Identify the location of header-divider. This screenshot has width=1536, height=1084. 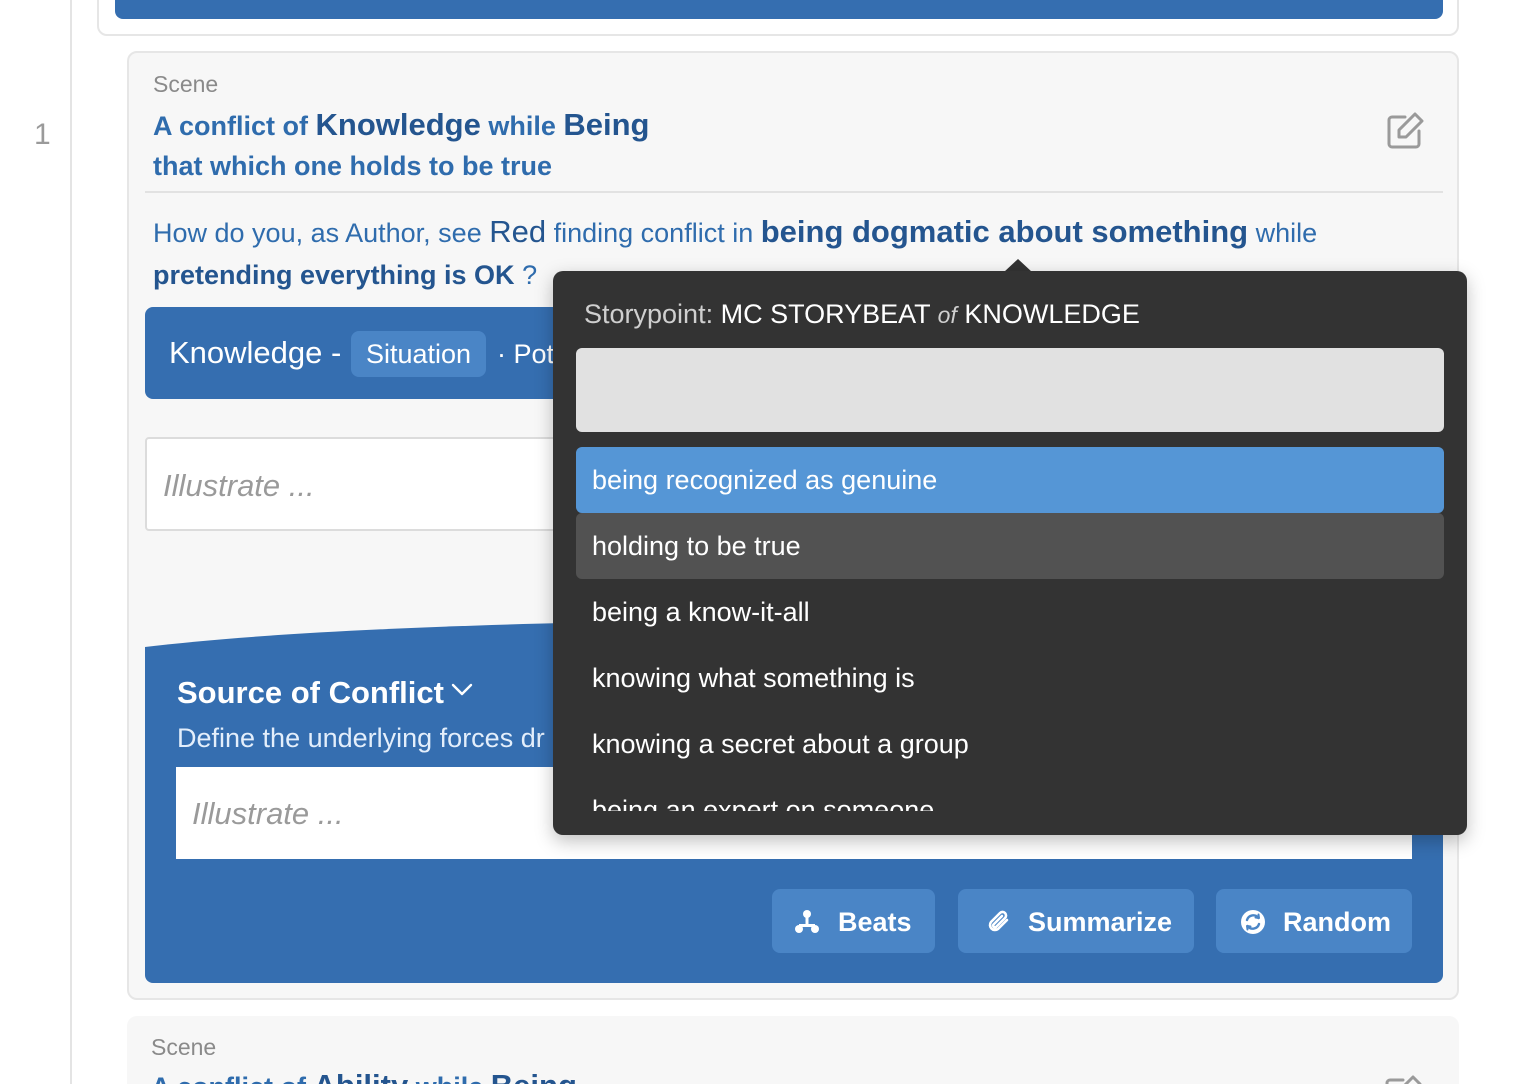
(794, 192).